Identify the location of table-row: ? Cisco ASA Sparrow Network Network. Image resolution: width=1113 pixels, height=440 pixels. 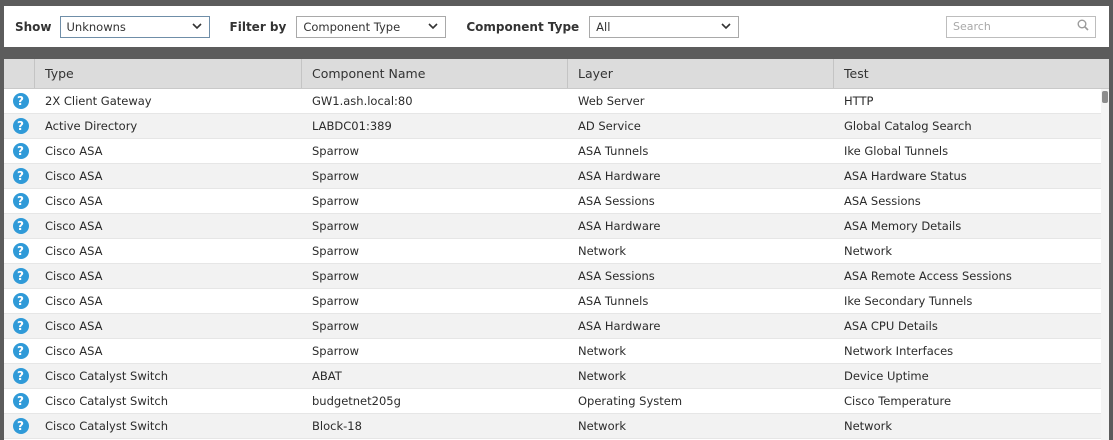
(556, 251).